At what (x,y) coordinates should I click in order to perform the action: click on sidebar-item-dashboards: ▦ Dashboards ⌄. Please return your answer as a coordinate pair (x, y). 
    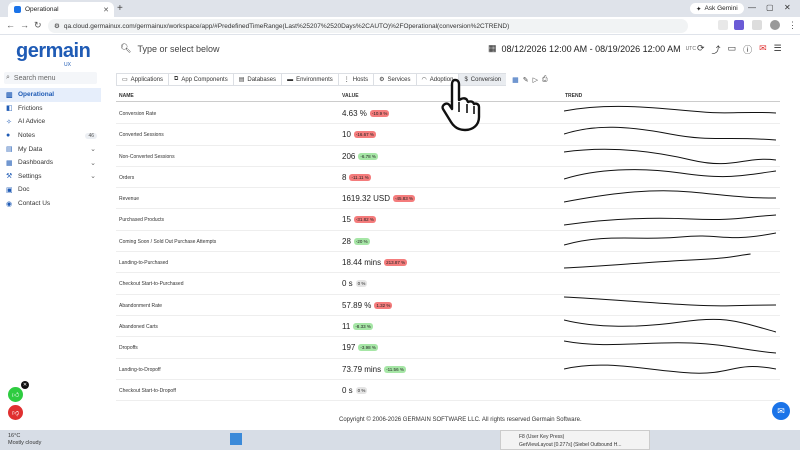
    Looking at the image, I should click on (50, 163).